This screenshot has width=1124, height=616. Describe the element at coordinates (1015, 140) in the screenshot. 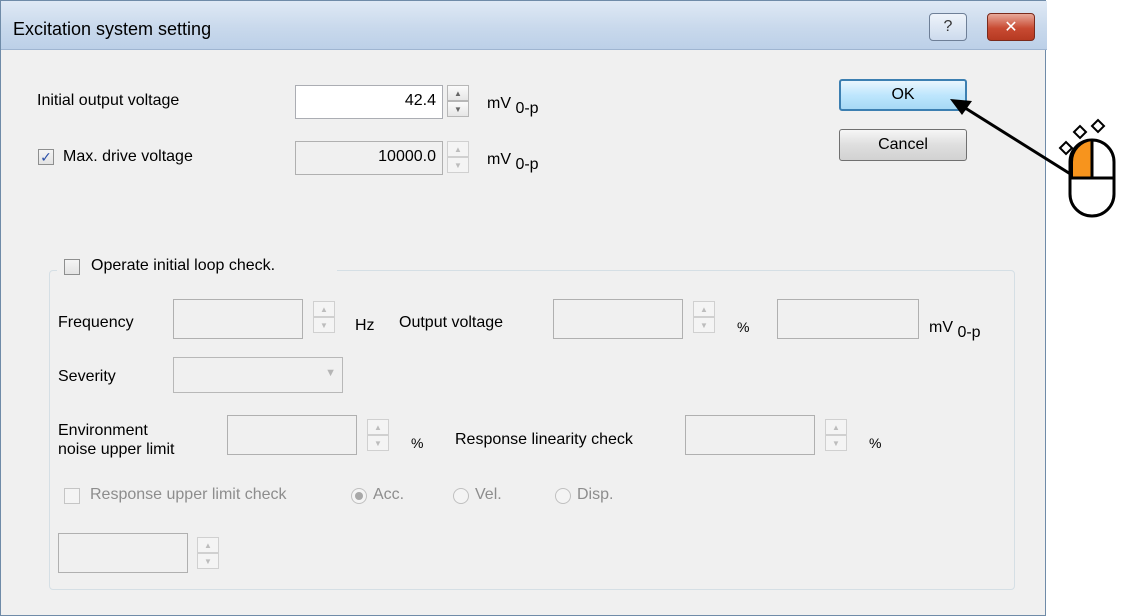

I see `pointer-arrow-icon` at that location.